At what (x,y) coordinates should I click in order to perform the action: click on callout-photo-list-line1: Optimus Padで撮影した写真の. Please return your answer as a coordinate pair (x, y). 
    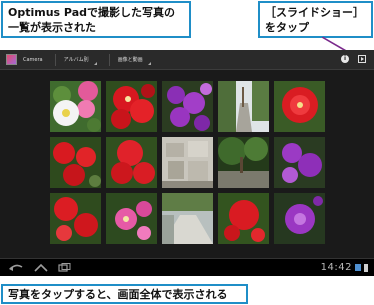
    Looking at the image, I should click on (91, 12).